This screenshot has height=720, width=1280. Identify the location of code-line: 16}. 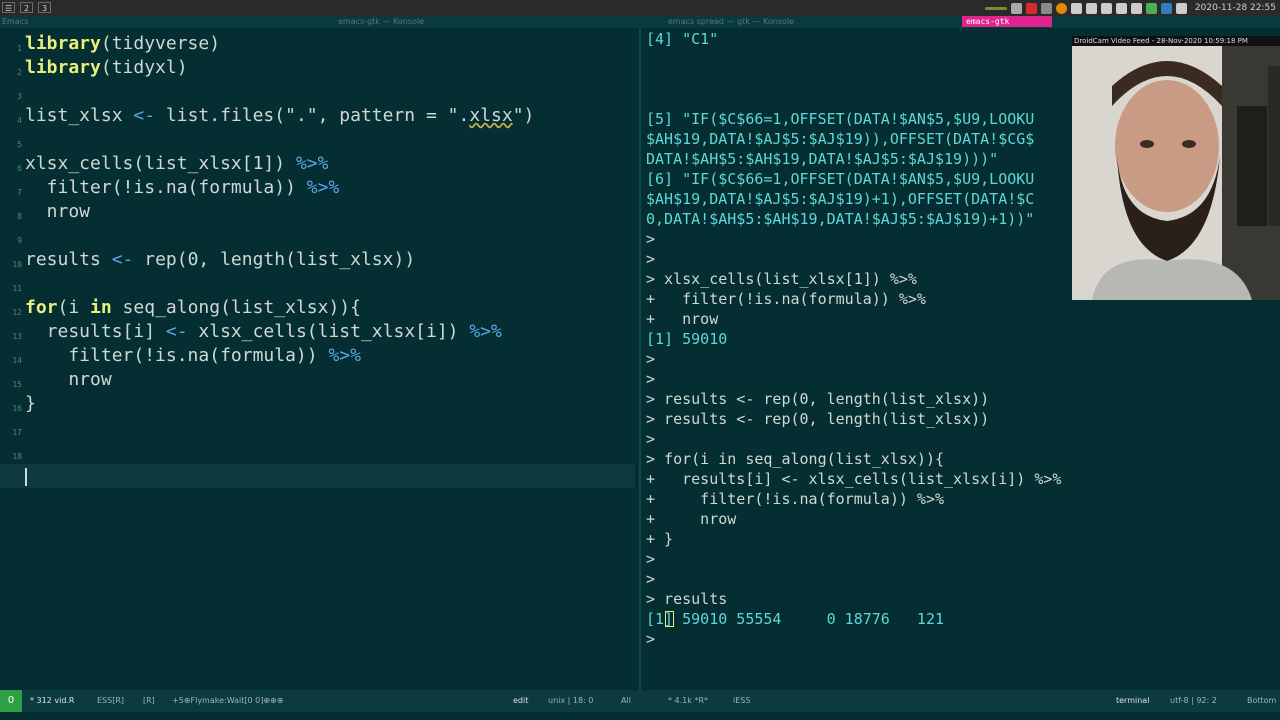
(319, 404).